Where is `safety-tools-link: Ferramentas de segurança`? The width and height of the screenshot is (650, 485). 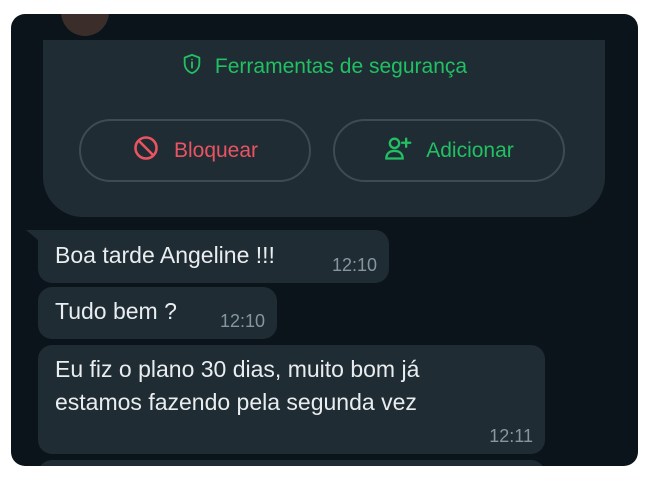
safety-tools-link: Ferramentas de segurança is located at coordinates (324, 67).